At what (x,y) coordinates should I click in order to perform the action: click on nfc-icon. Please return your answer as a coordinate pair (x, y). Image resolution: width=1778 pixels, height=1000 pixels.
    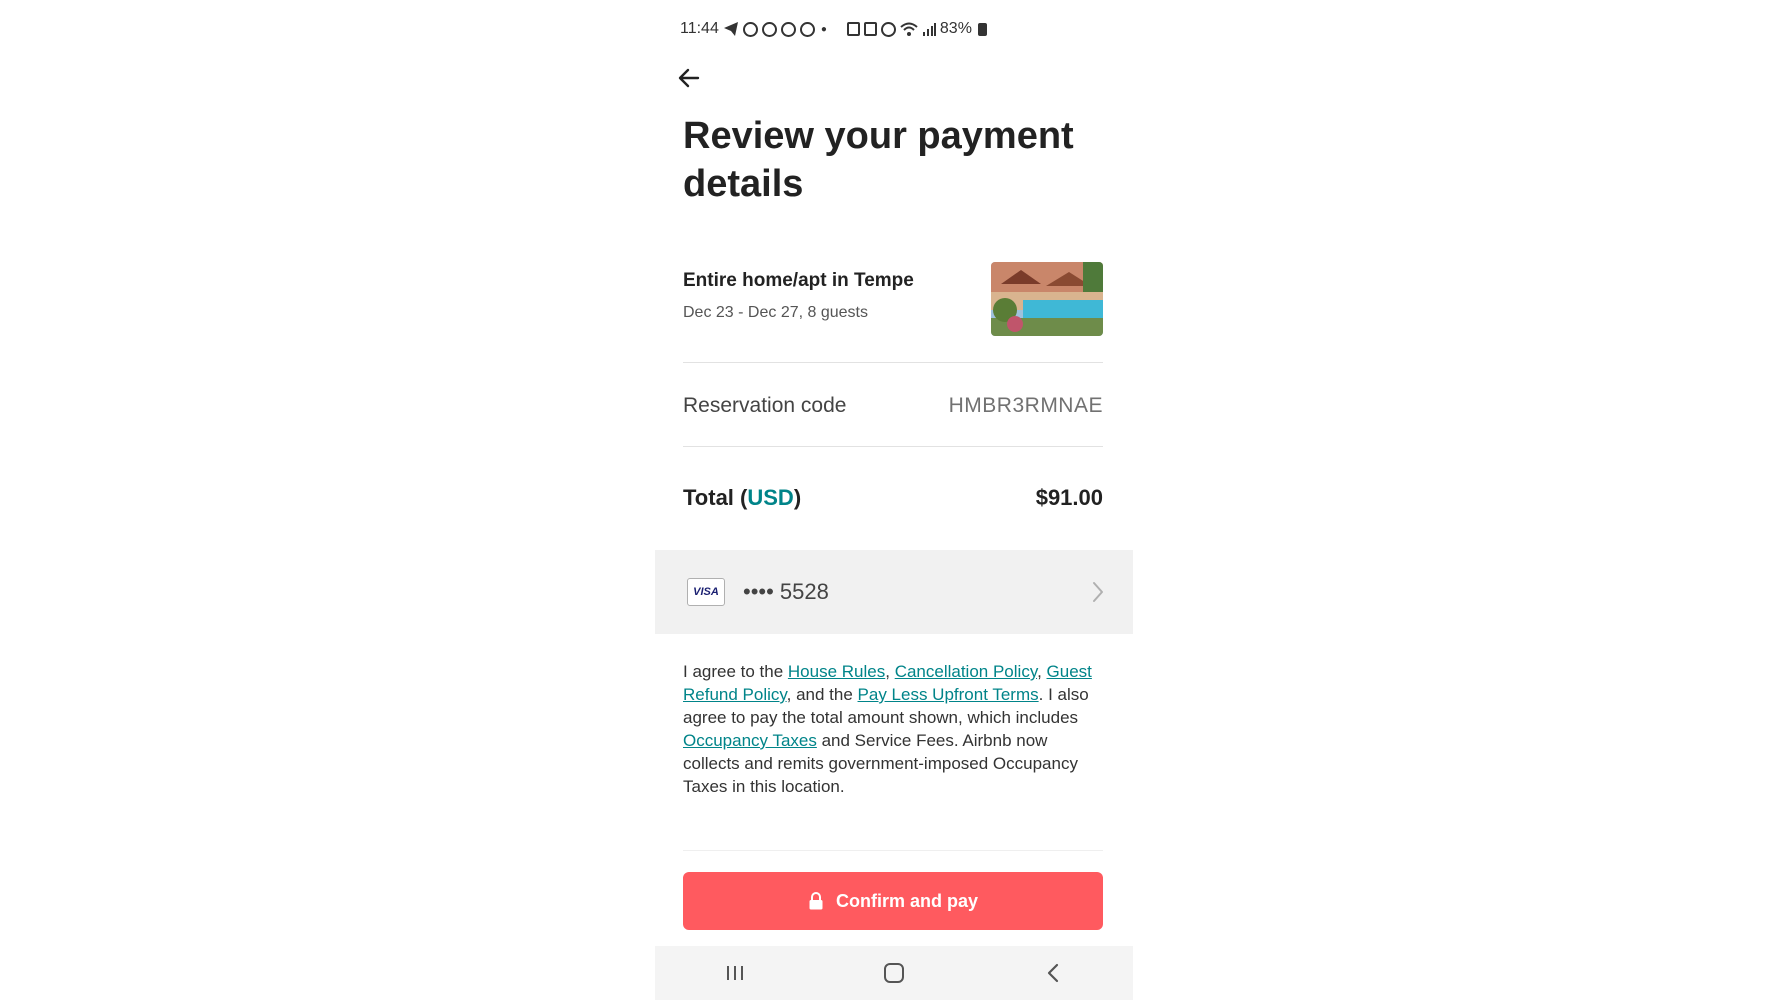
    Looking at the image, I should click on (870, 29).